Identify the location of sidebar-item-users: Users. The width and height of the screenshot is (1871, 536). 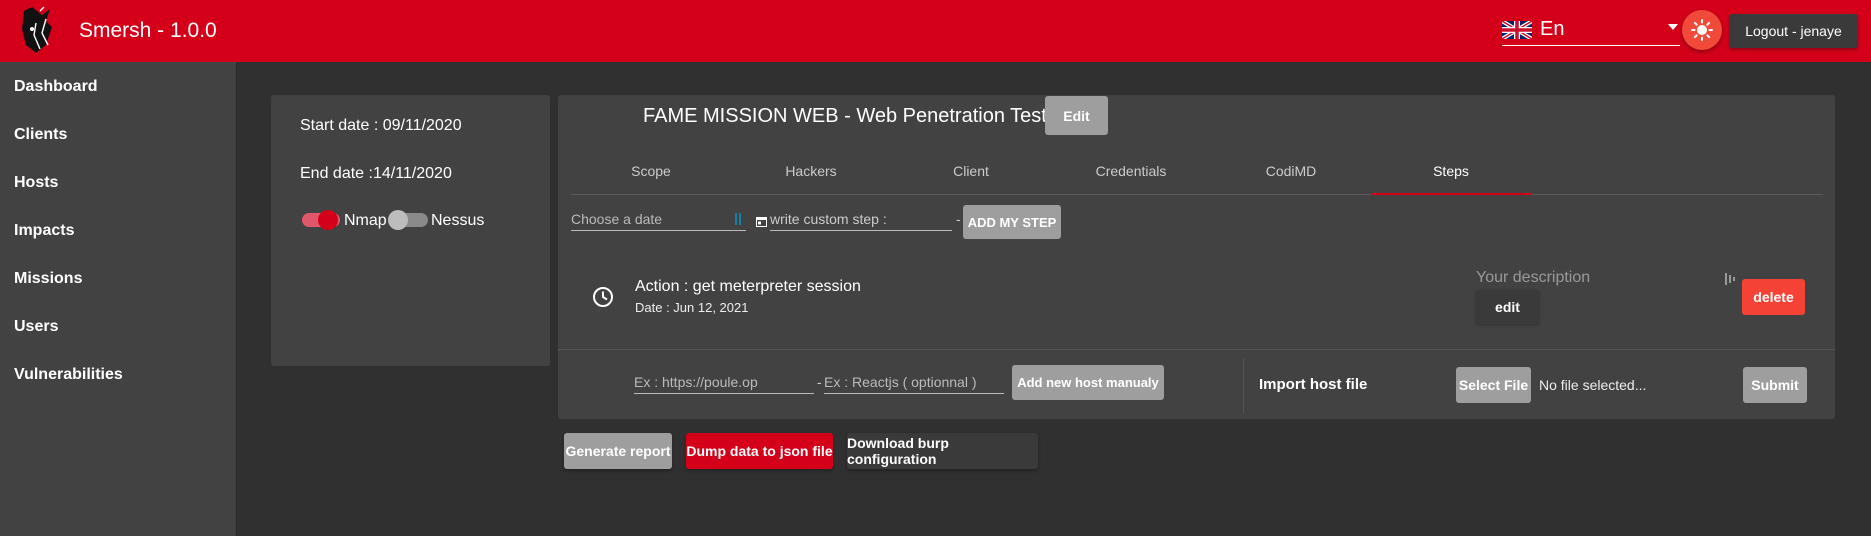
(36, 327).